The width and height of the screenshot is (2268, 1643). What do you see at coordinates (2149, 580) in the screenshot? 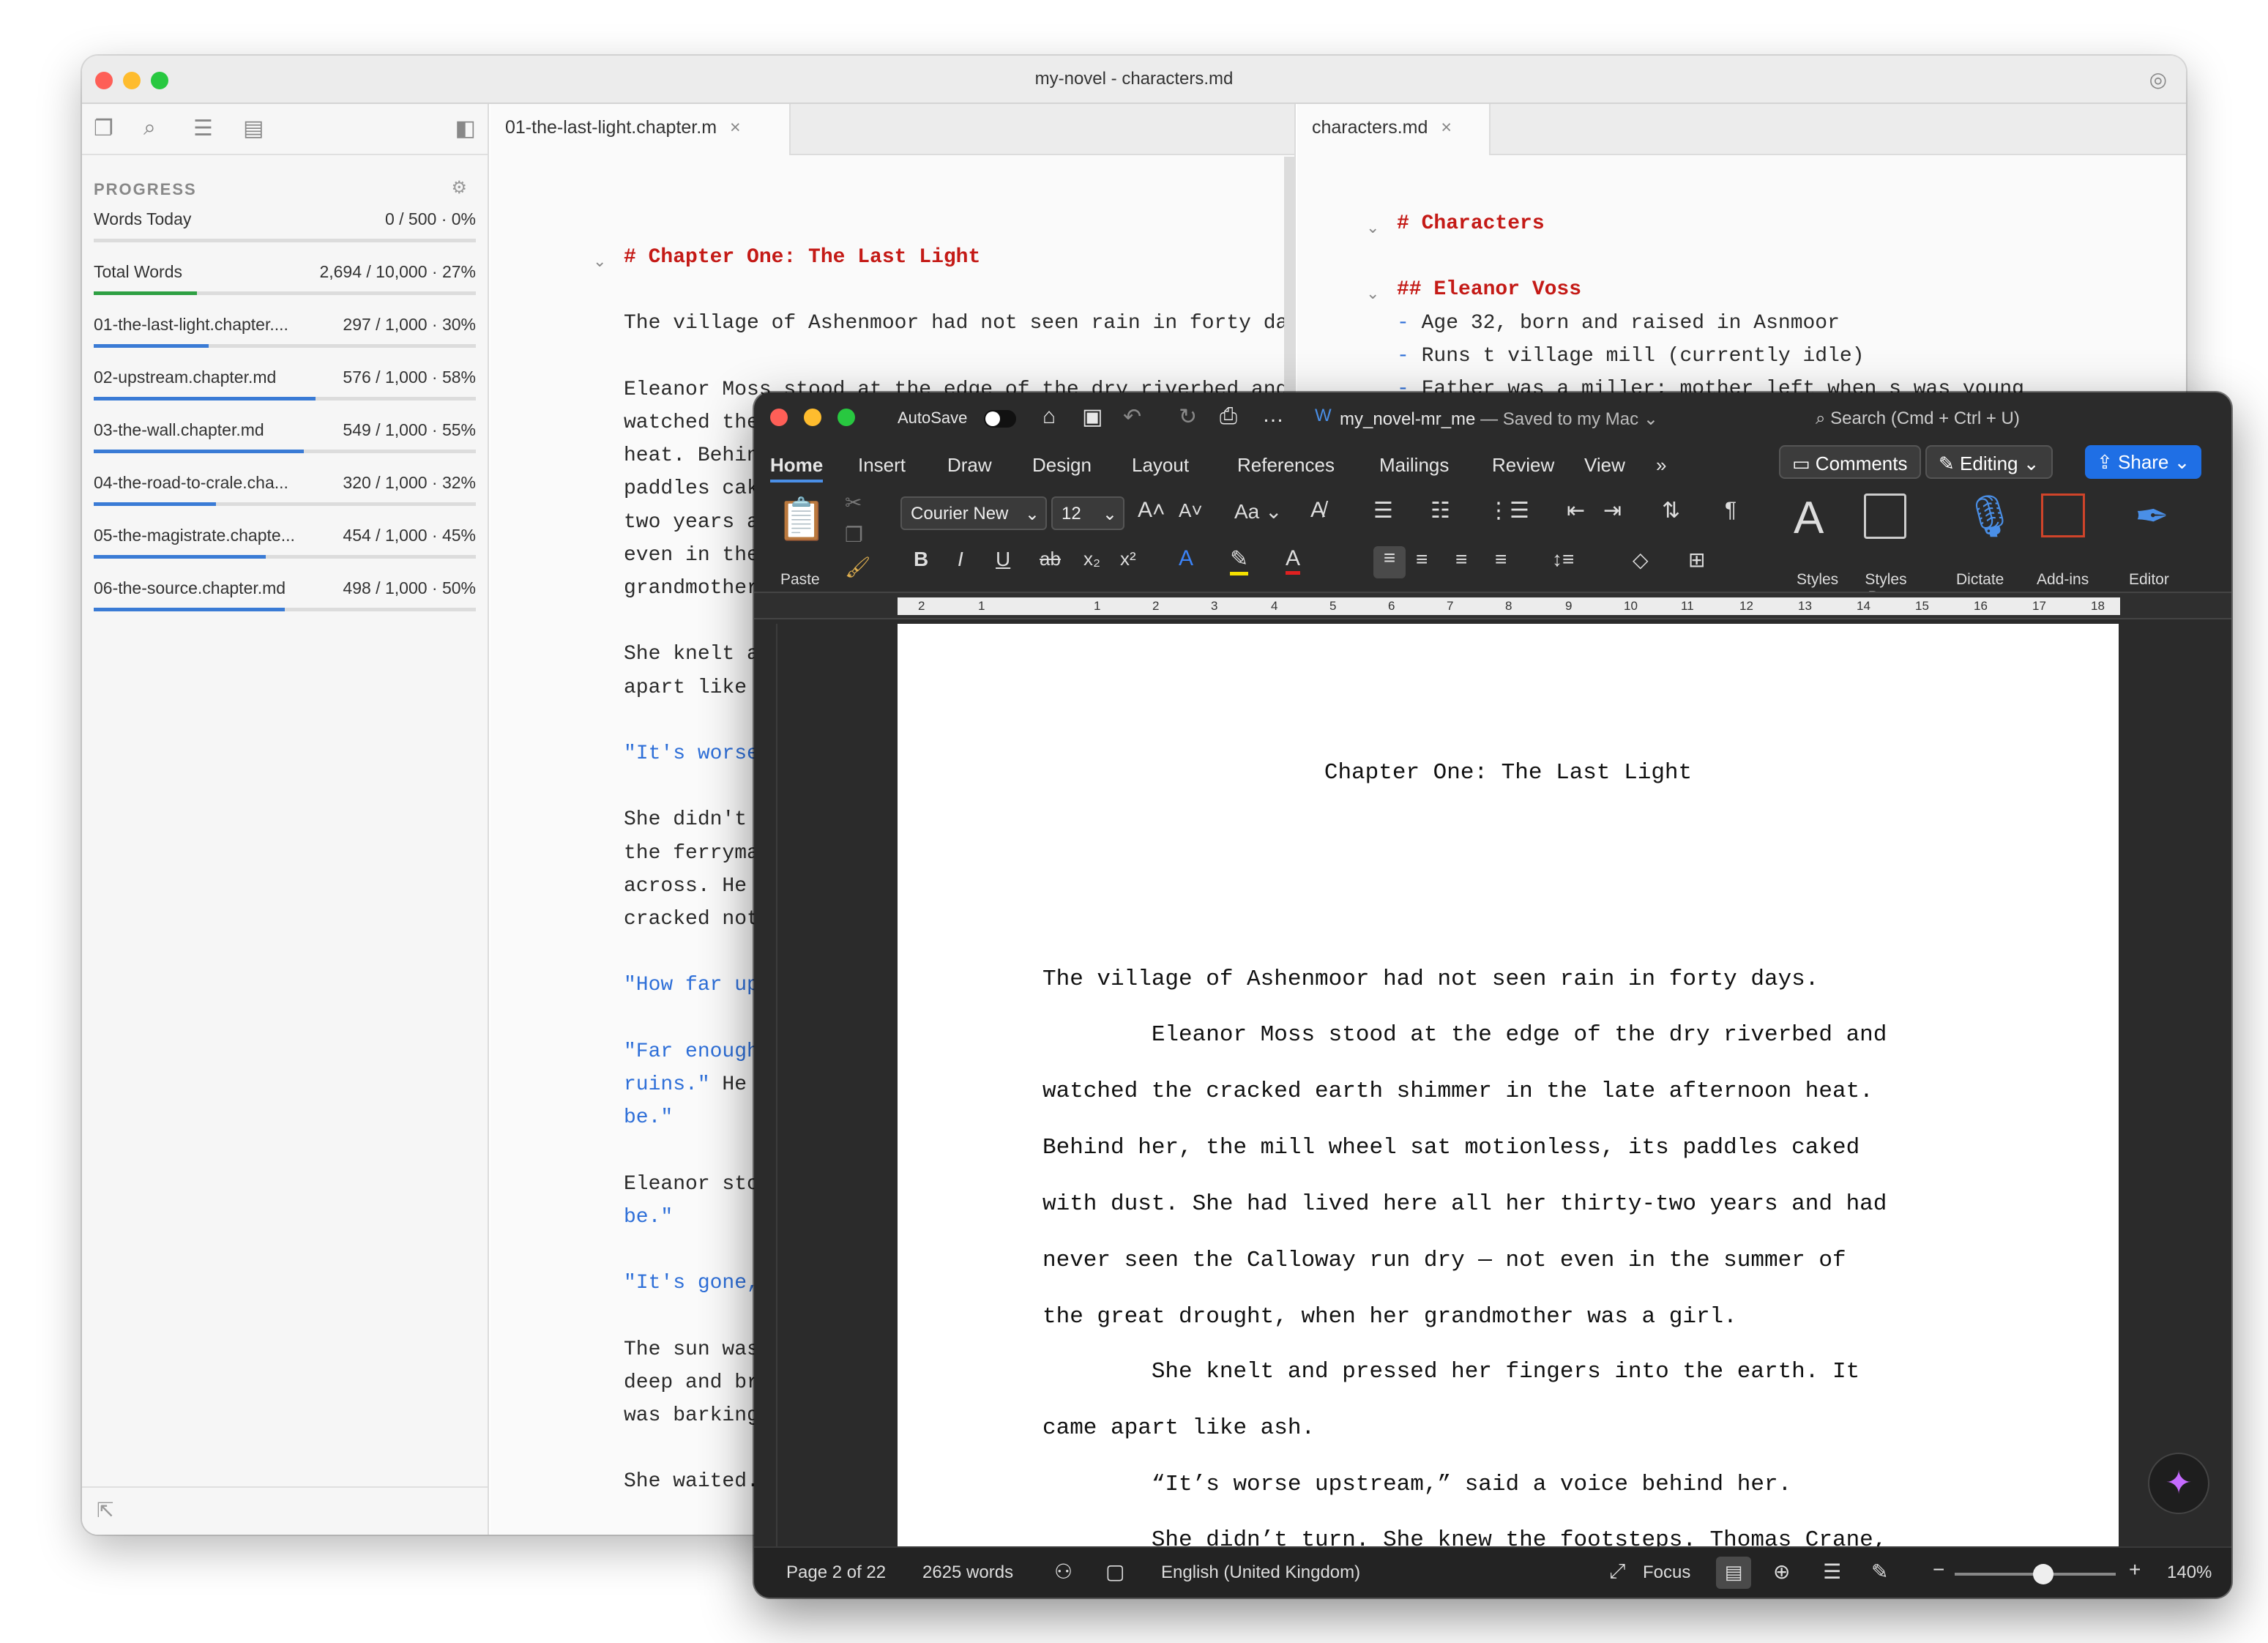
I see `editor-label: Editor` at bounding box center [2149, 580].